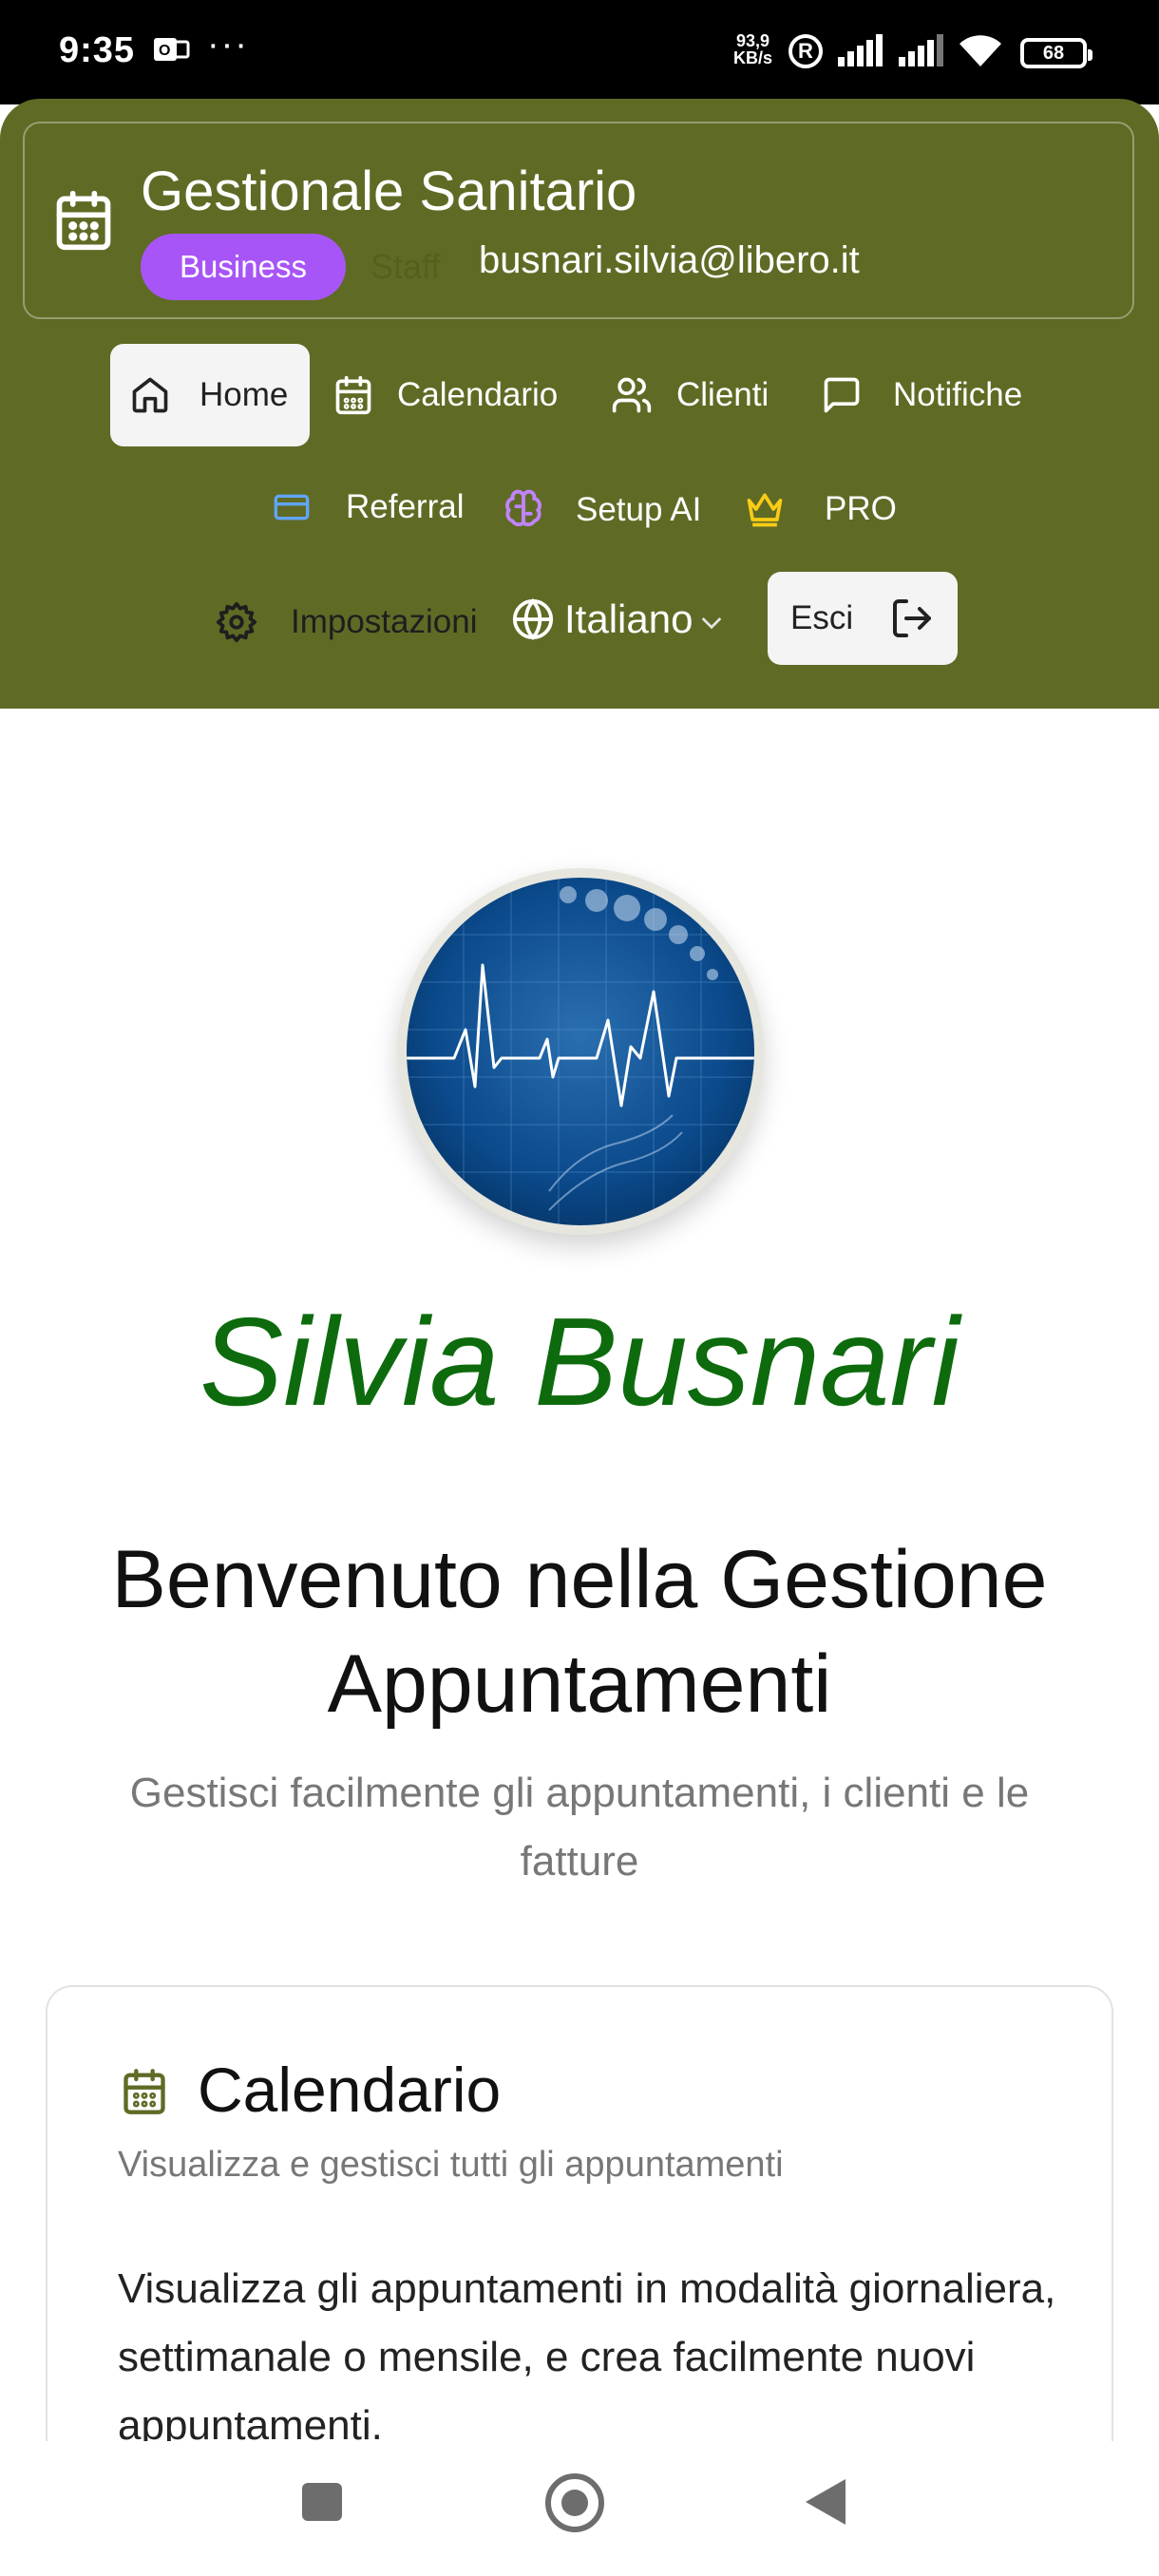  Describe the element at coordinates (350, 2090) in the screenshot. I see `card-title: Calendario` at that location.